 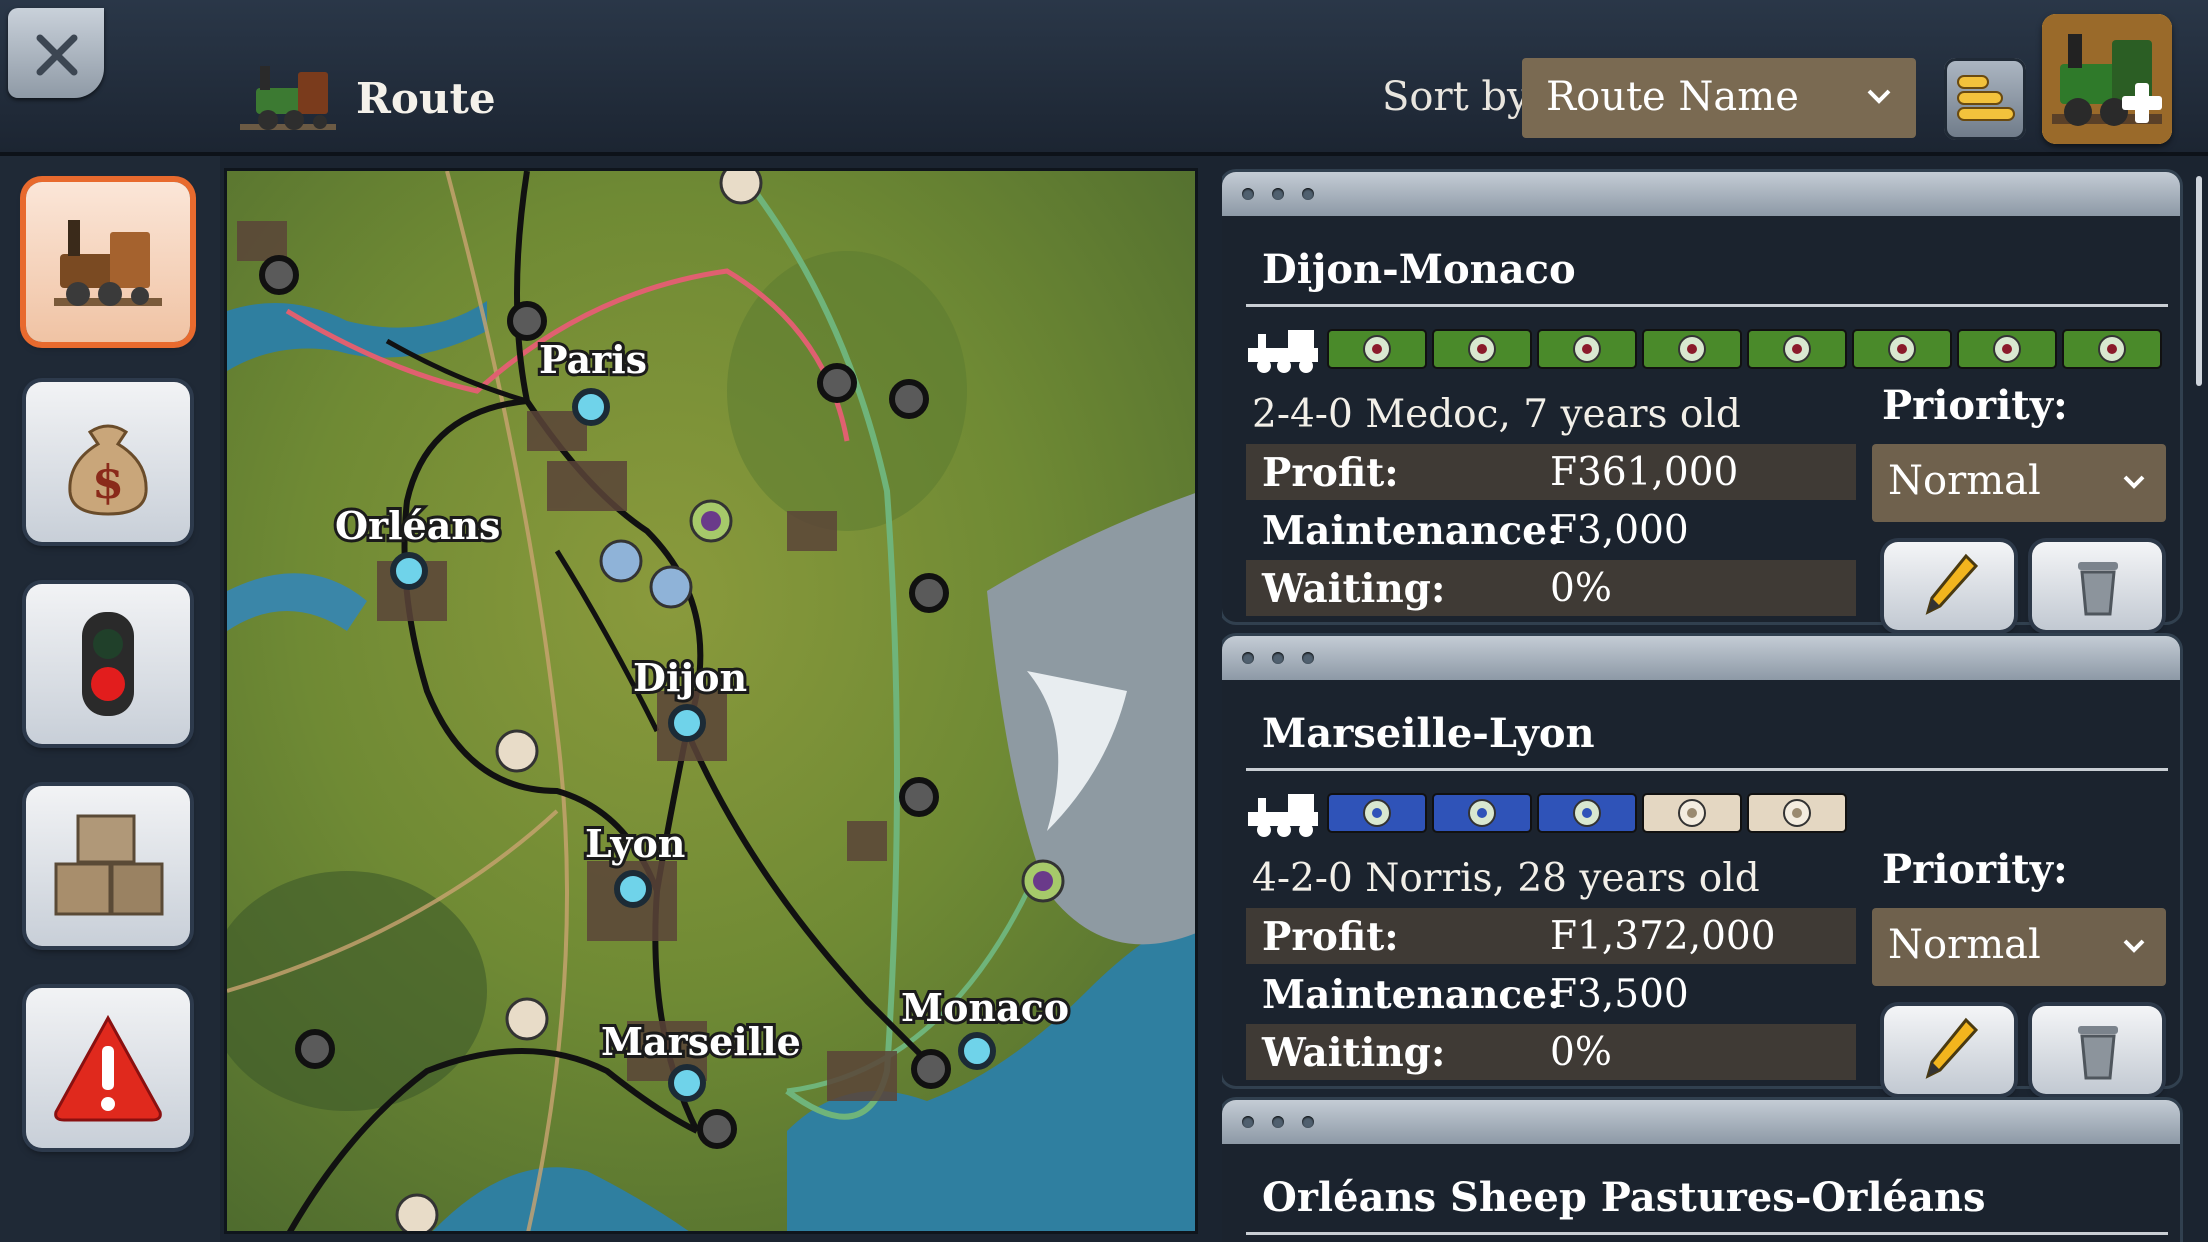 I want to click on locomotive-description: 2-4-0 Medoc, 7 years old, so click(x=1496, y=414).